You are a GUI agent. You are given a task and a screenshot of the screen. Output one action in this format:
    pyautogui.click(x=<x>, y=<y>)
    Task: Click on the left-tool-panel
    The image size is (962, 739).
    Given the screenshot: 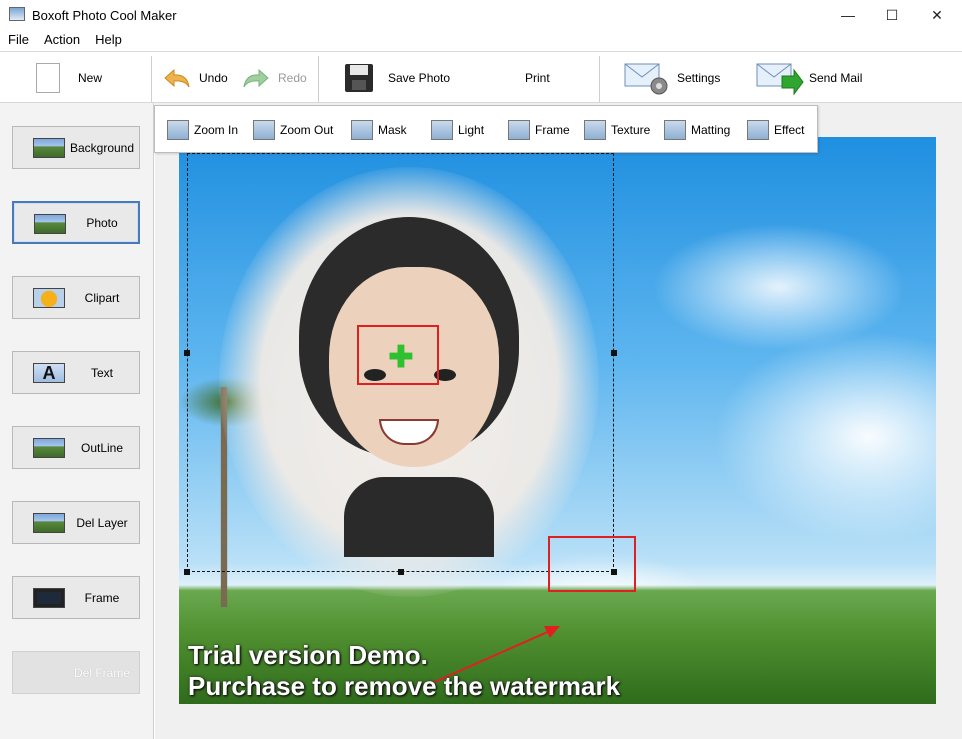 What is the action you would take?
    pyautogui.click(x=77, y=421)
    